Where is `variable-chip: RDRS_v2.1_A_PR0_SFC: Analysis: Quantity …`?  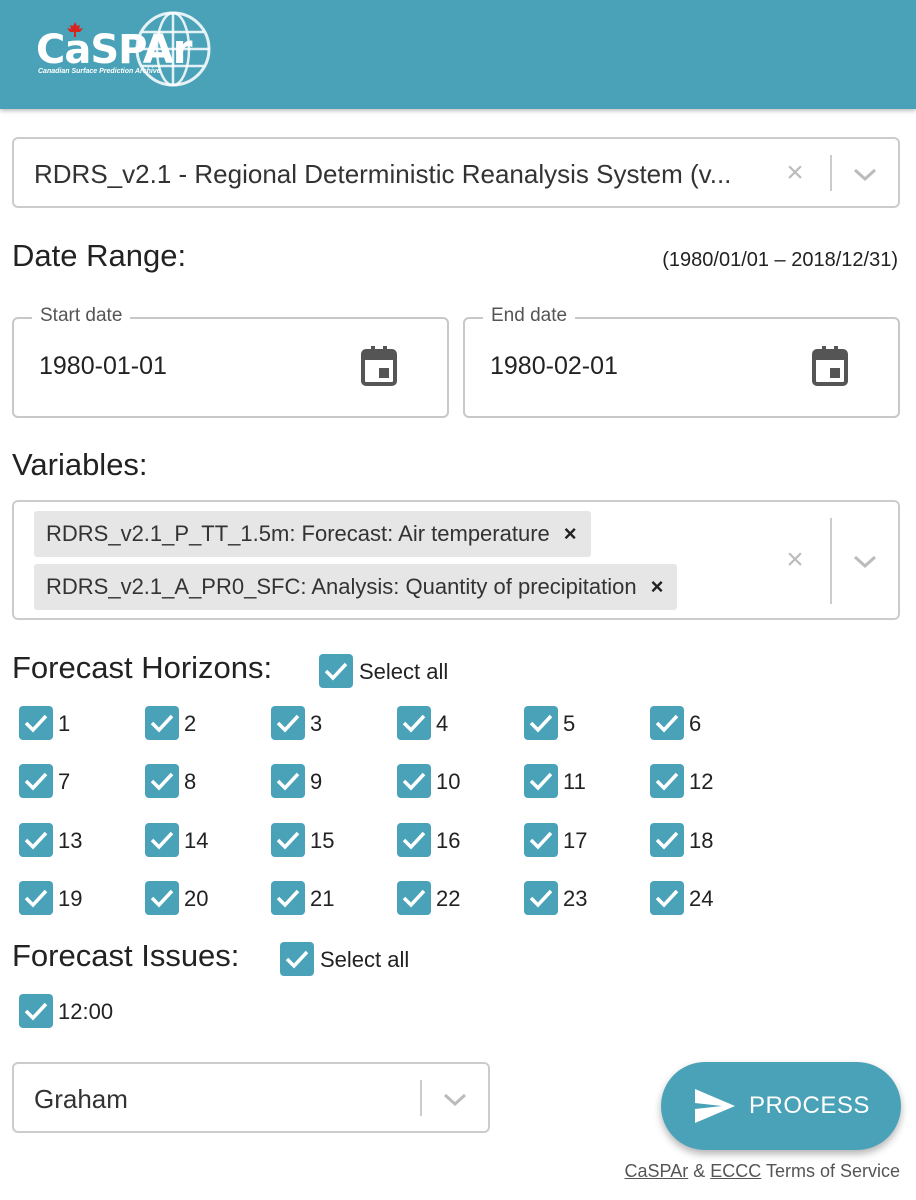 variable-chip: RDRS_v2.1_A_PR0_SFC: Analysis: Quantity … is located at coordinates (356, 587).